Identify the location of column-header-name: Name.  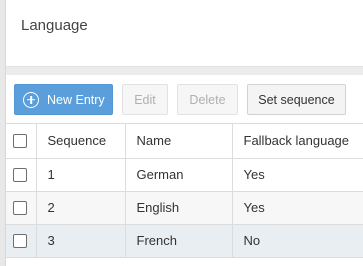
(179, 141).